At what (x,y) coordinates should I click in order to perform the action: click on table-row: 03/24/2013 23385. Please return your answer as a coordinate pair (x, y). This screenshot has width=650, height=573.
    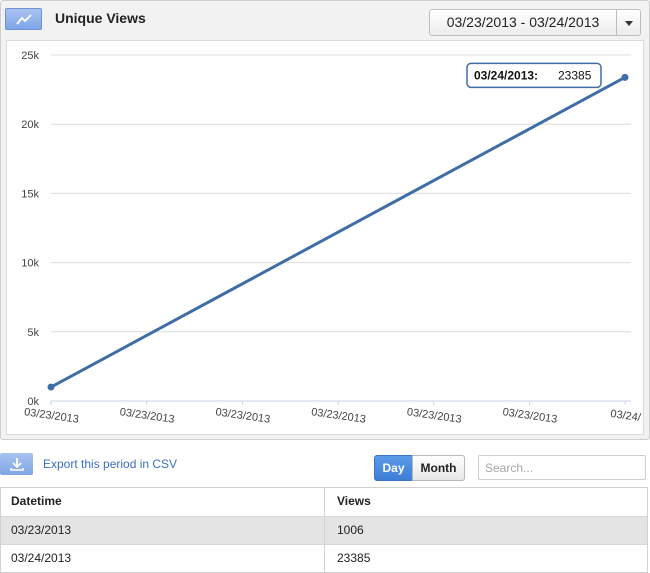
    Looking at the image, I should click on (324, 558).